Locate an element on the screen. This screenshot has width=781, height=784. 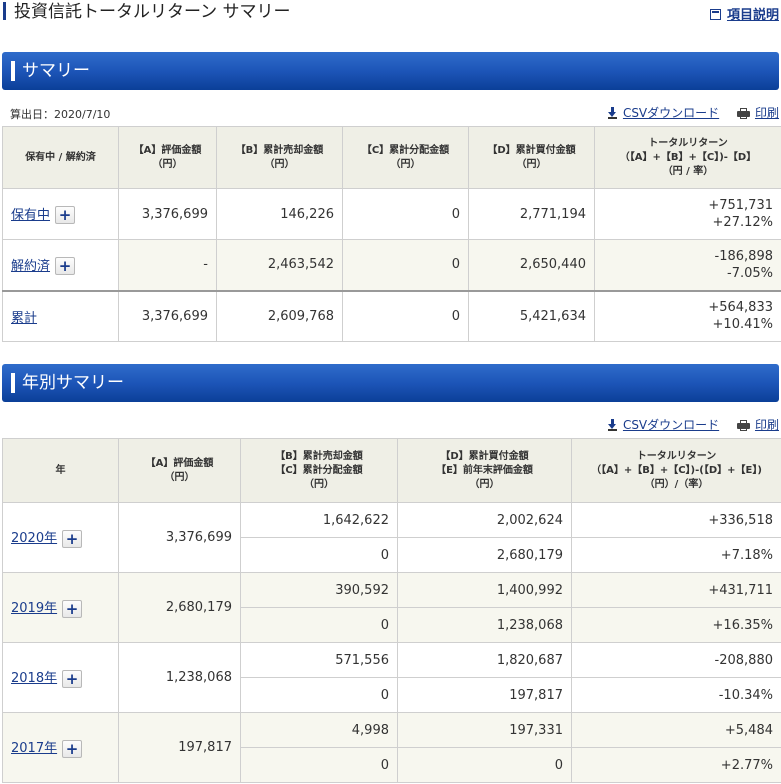
year-link: 2020年 is located at coordinates (34, 538).